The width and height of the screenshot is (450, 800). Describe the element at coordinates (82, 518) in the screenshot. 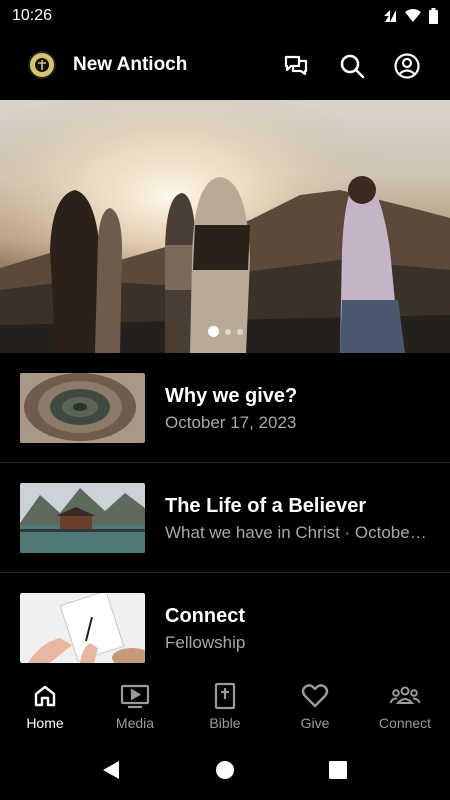

I see `thumbnail-lake-house` at that location.